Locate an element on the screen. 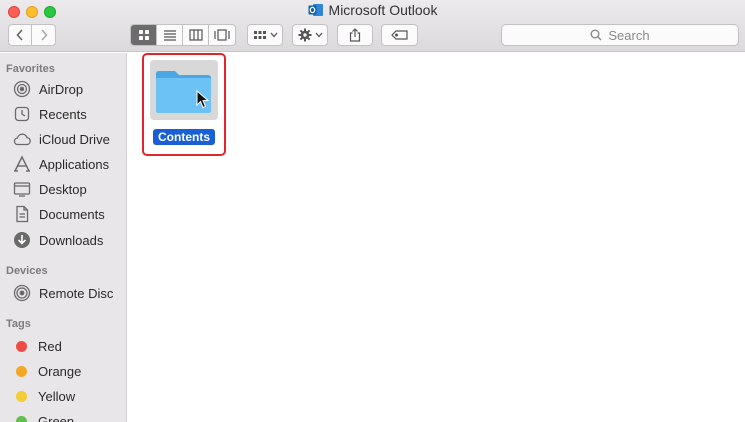 This screenshot has width=745, height=422. sidebar-item-label: Downloads is located at coordinates (71, 240).